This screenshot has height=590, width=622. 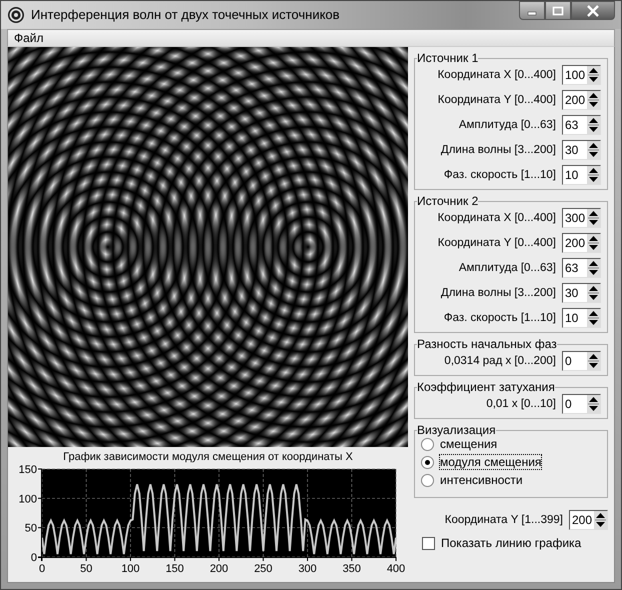 What do you see at coordinates (447, 201) in the screenshot?
I see `group-title: Источник 2` at bounding box center [447, 201].